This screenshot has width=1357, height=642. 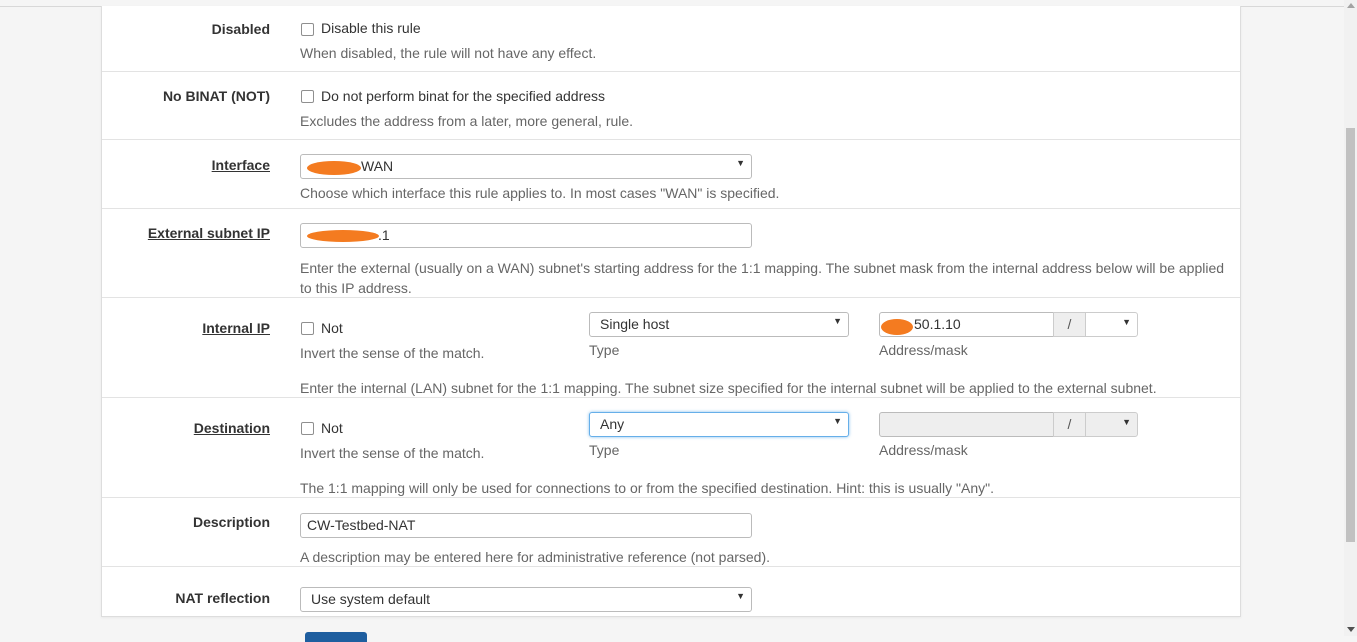 What do you see at coordinates (604, 350) in the screenshot?
I see `internal-type-label: Type` at bounding box center [604, 350].